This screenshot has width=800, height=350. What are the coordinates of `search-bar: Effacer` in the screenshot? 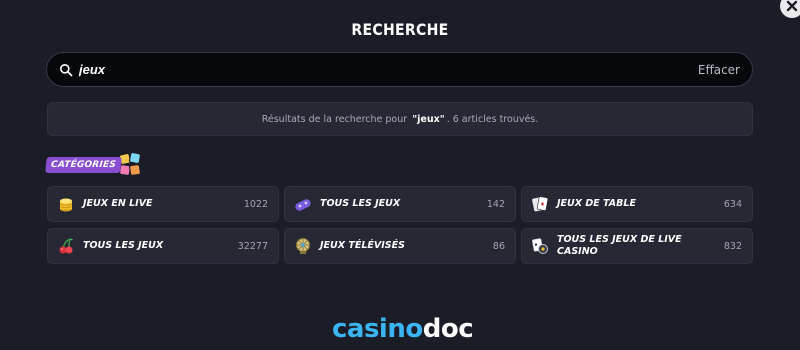 It's located at (399, 69).